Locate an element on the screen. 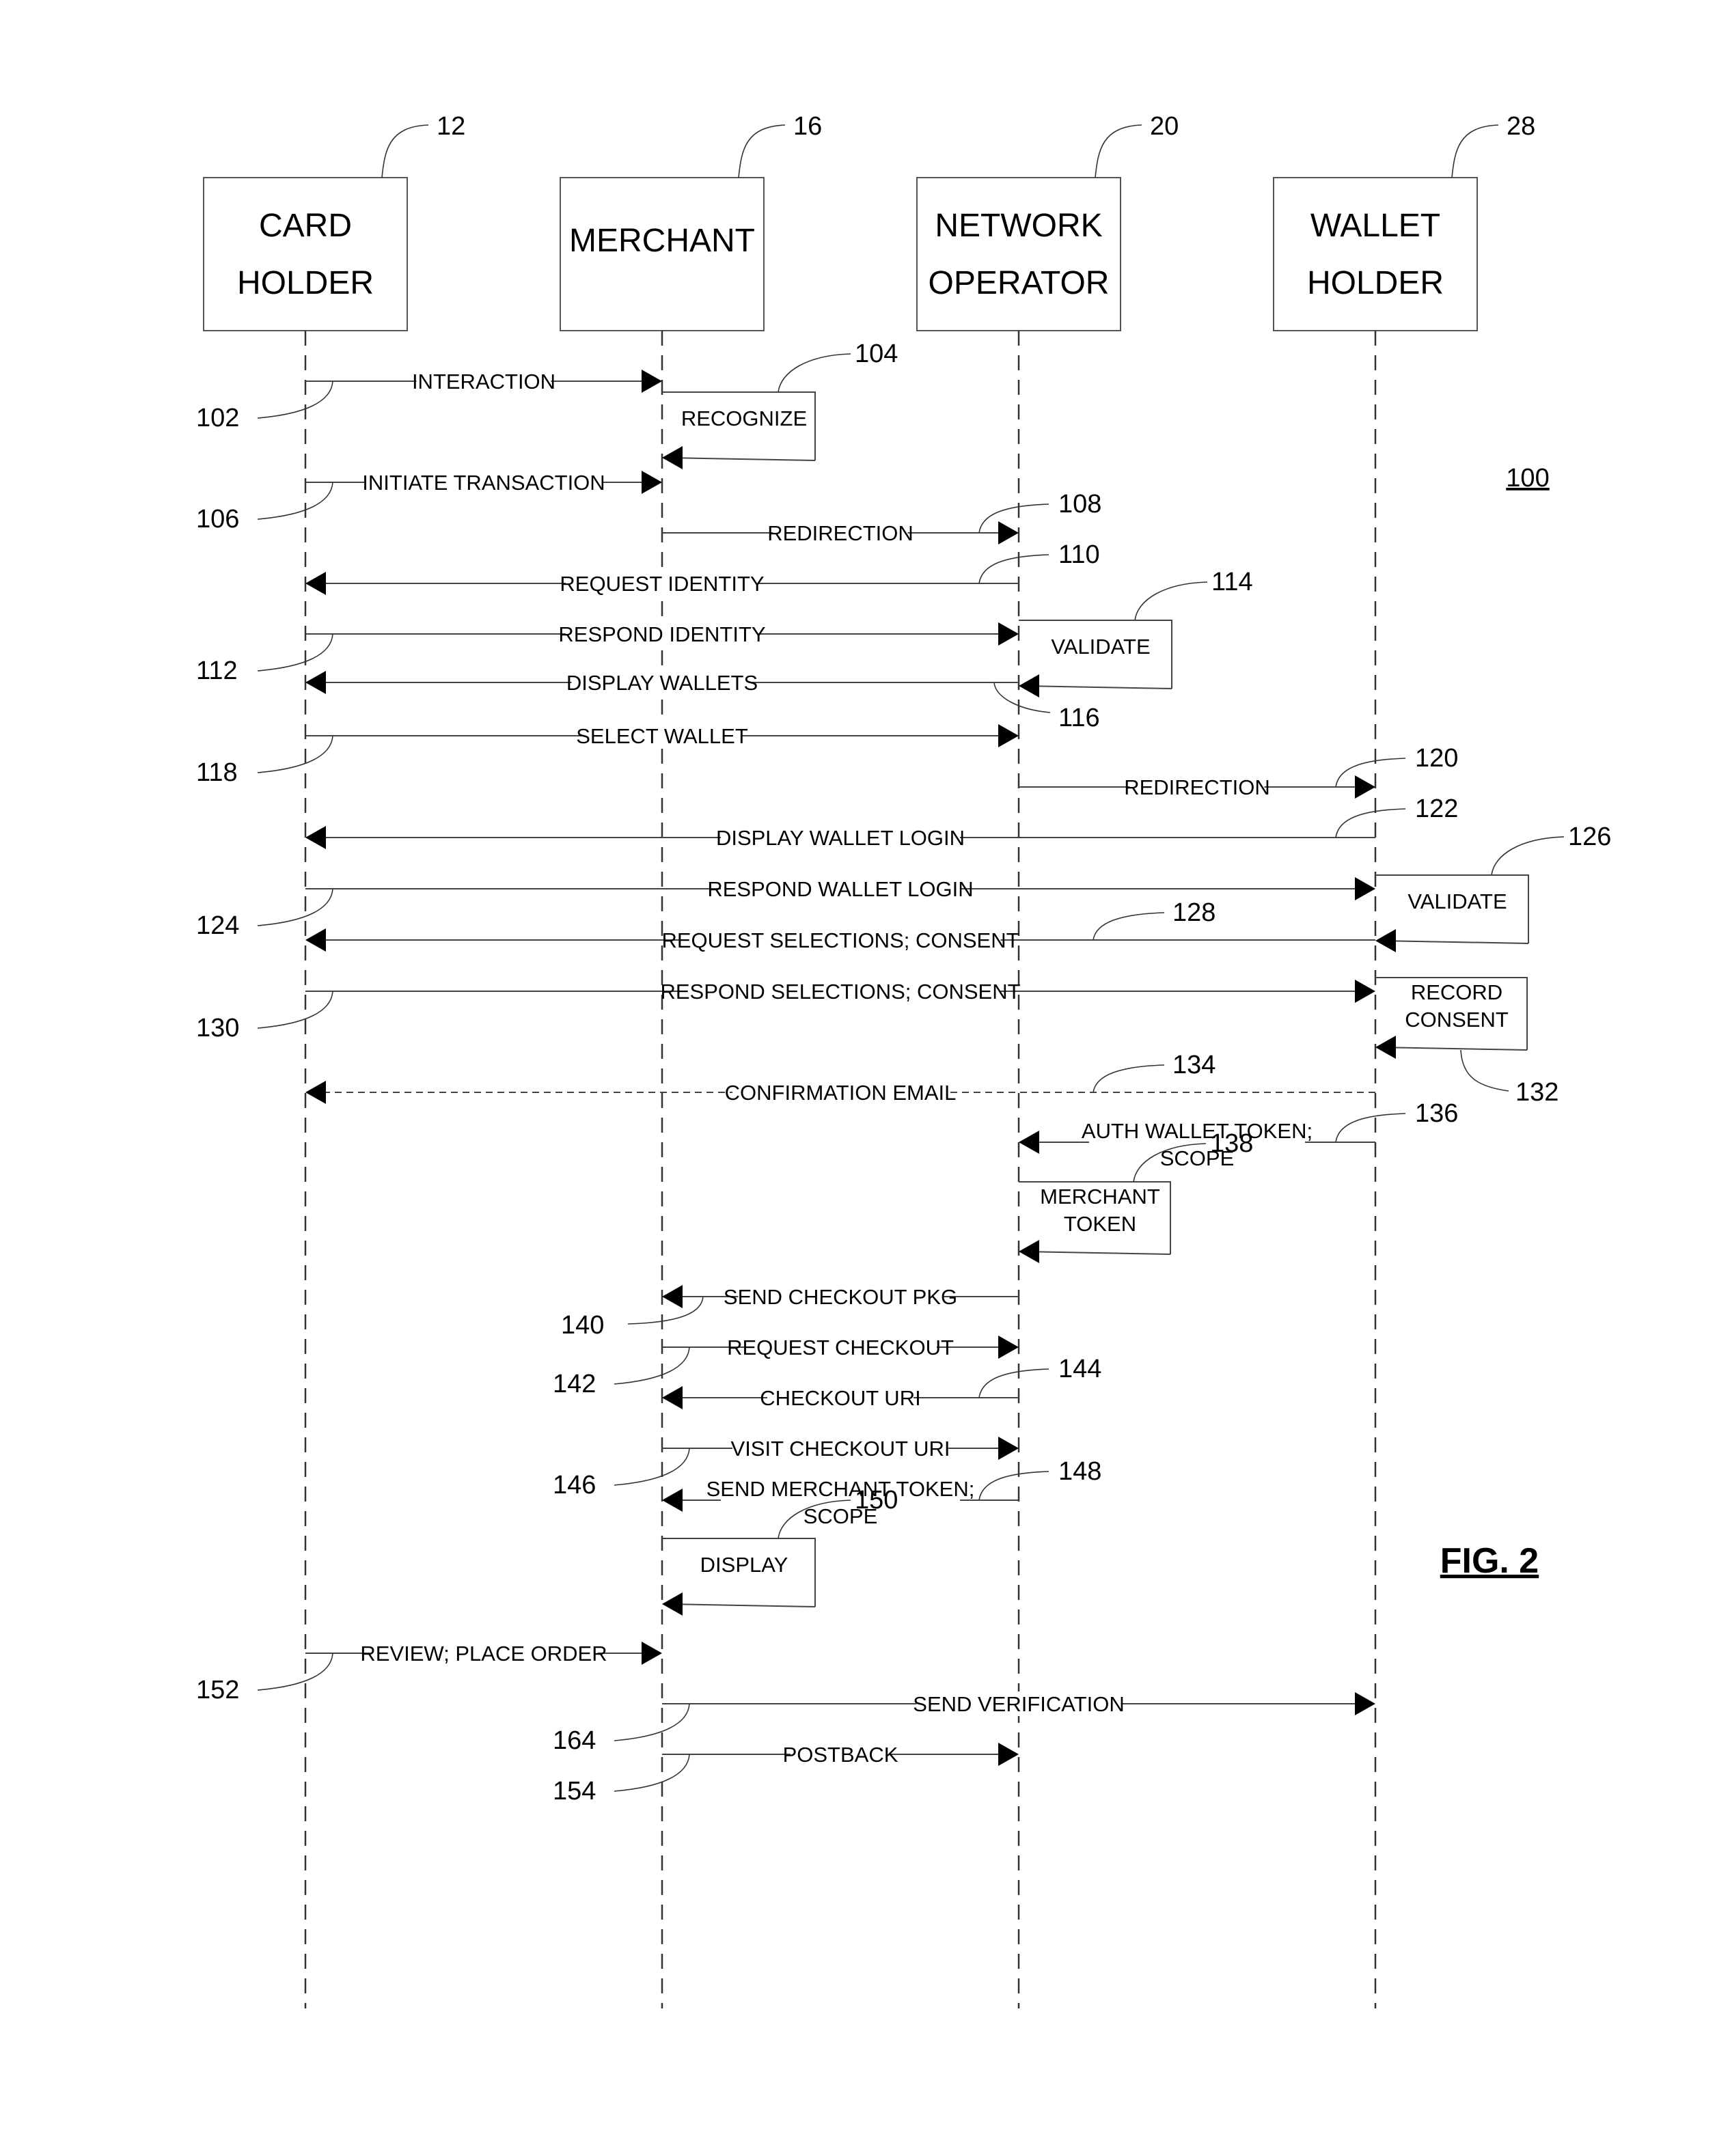  reference-number: 110 is located at coordinates (1079, 555).